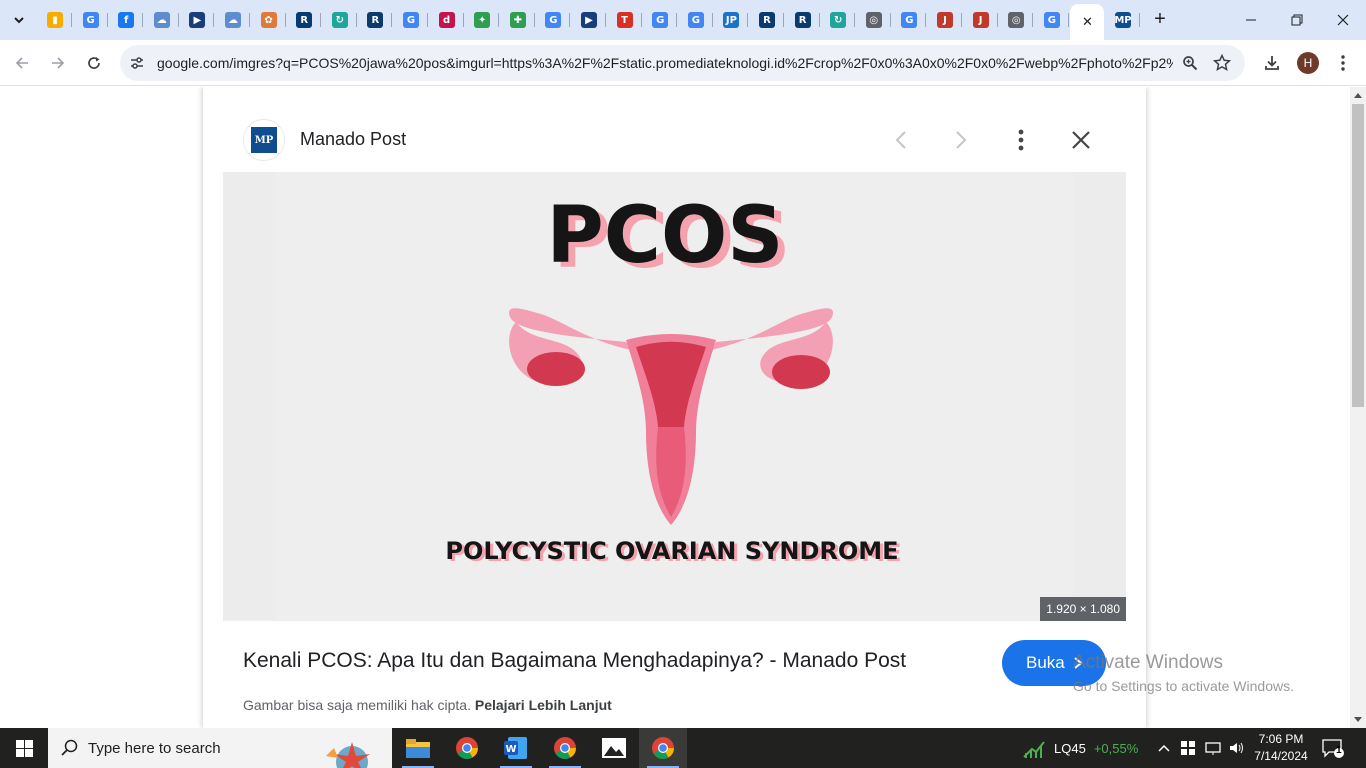 The height and width of the screenshot is (768, 1366). I want to click on mp-icon: MP, so click(1123, 20).